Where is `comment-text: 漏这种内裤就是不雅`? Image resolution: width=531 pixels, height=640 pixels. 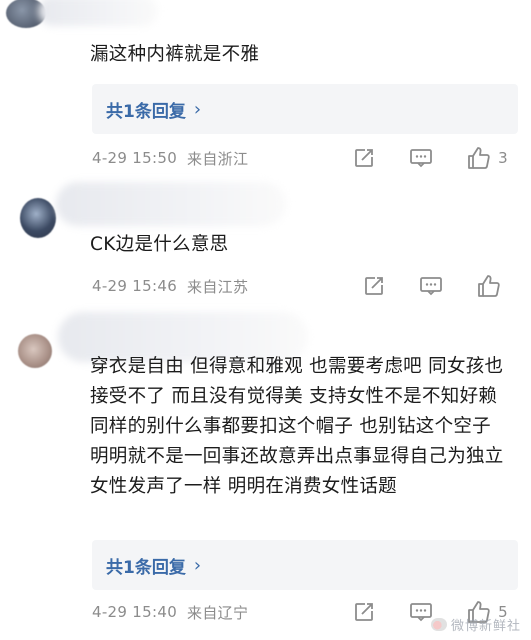 comment-text: 漏这种内裤就是不雅 is located at coordinates (175, 54).